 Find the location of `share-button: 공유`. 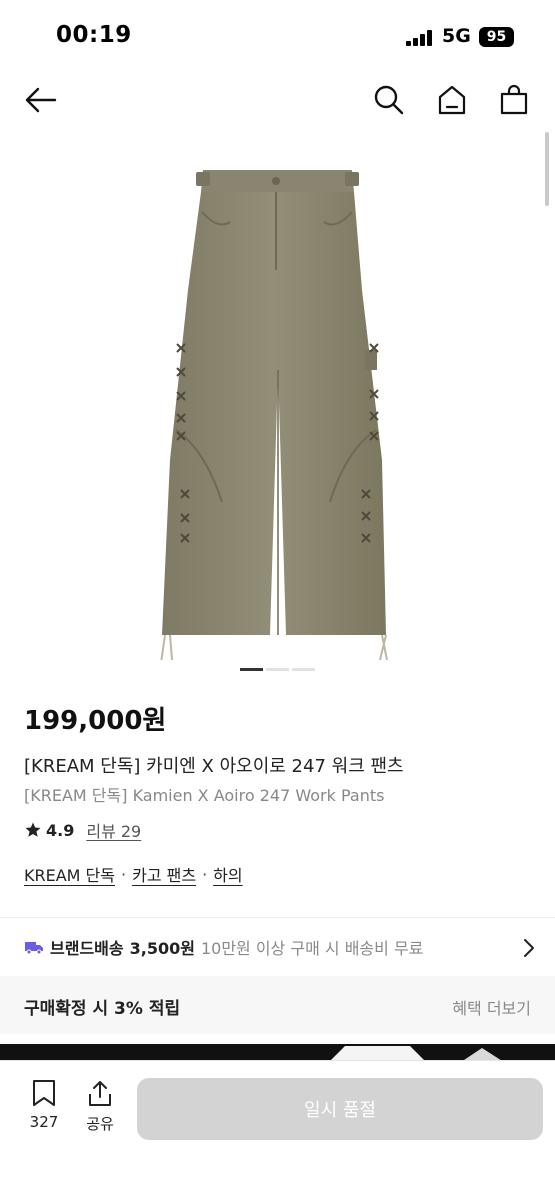

share-button: 공유 is located at coordinates (100, 1106).